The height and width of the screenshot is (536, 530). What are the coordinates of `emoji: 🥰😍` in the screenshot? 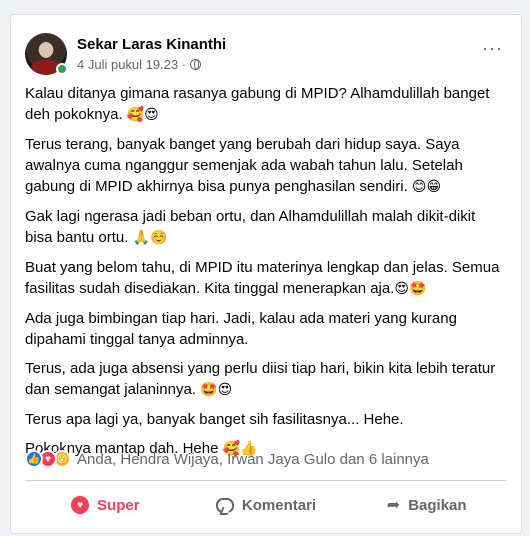 It's located at (142, 115).